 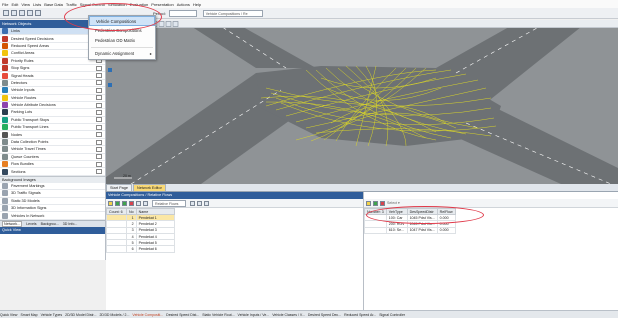 I want to click on network-object-row: Queue Counters, so click(x=52, y=157).